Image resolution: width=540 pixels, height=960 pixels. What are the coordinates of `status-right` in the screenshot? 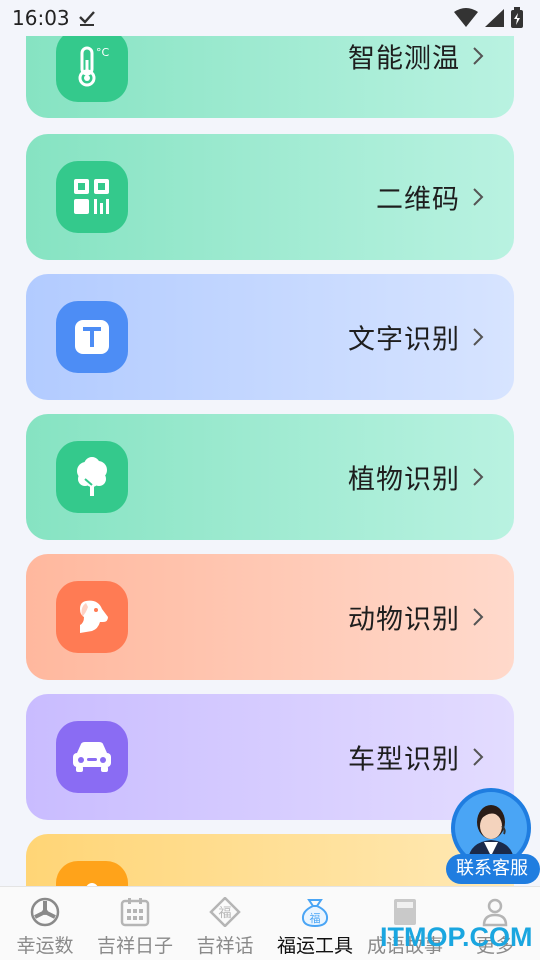 It's located at (489, 18).